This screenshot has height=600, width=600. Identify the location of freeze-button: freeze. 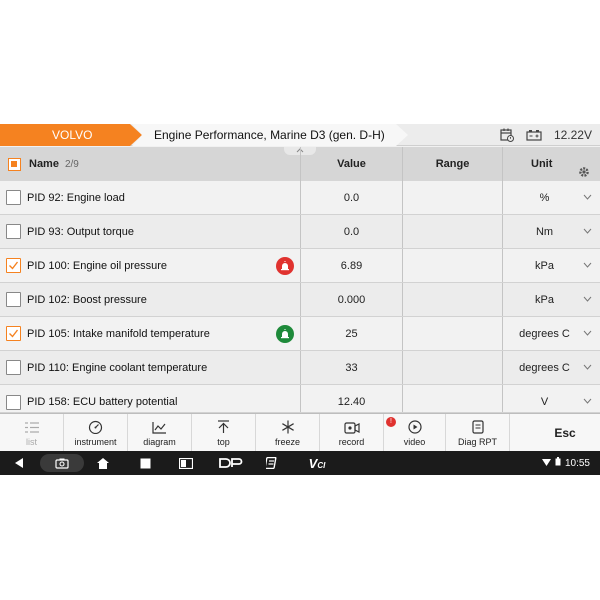
(288, 433).